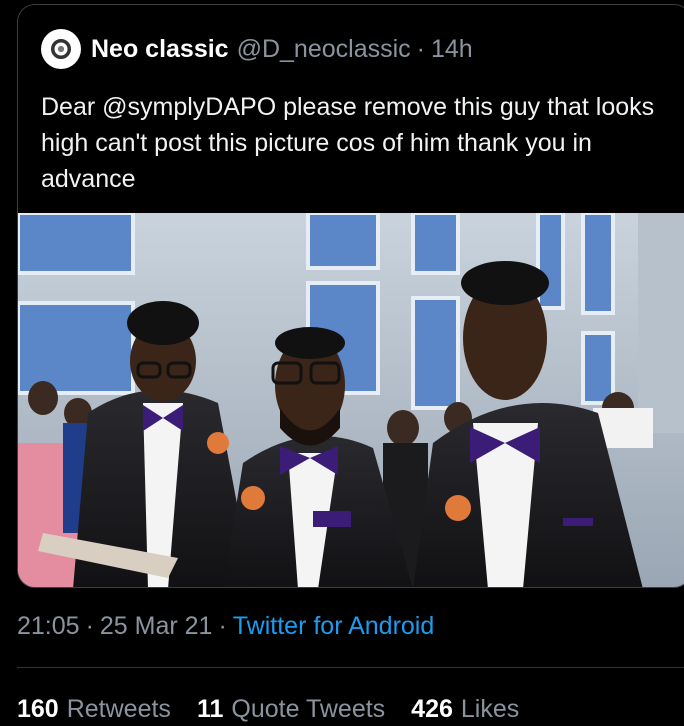  Describe the element at coordinates (350, 667) in the screenshot. I see `divider` at that location.